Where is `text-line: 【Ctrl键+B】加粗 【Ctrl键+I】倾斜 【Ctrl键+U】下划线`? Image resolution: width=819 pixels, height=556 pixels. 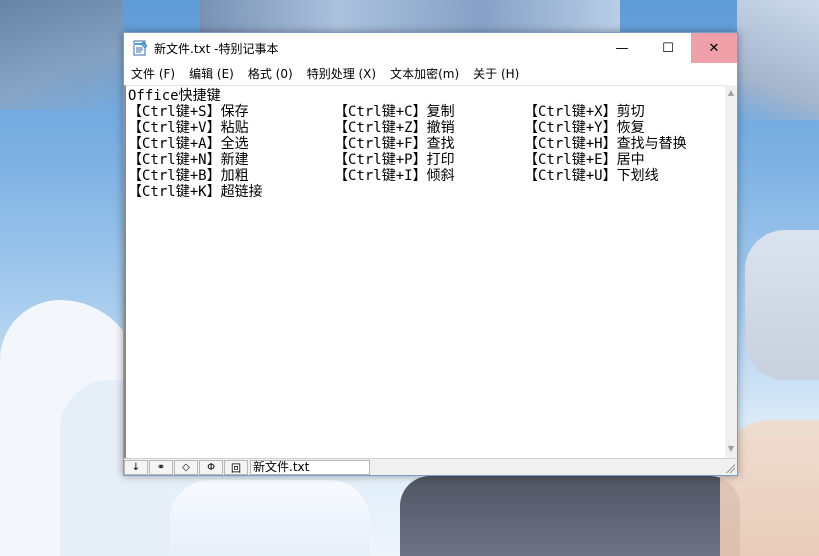 text-line: 【Ctrl键+B】加粗 【Ctrl键+I】倾斜 【Ctrl键+U】下划线 is located at coordinates (421, 176).